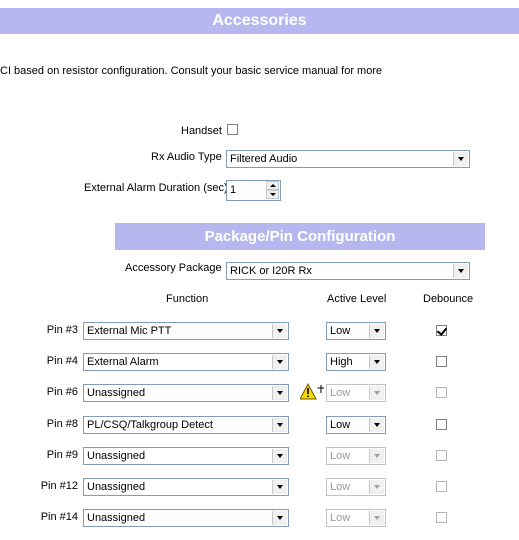 The height and width of the screenshot is (540, 519). I want to click on pin-function-select: External Alarm, so click(186, 362).